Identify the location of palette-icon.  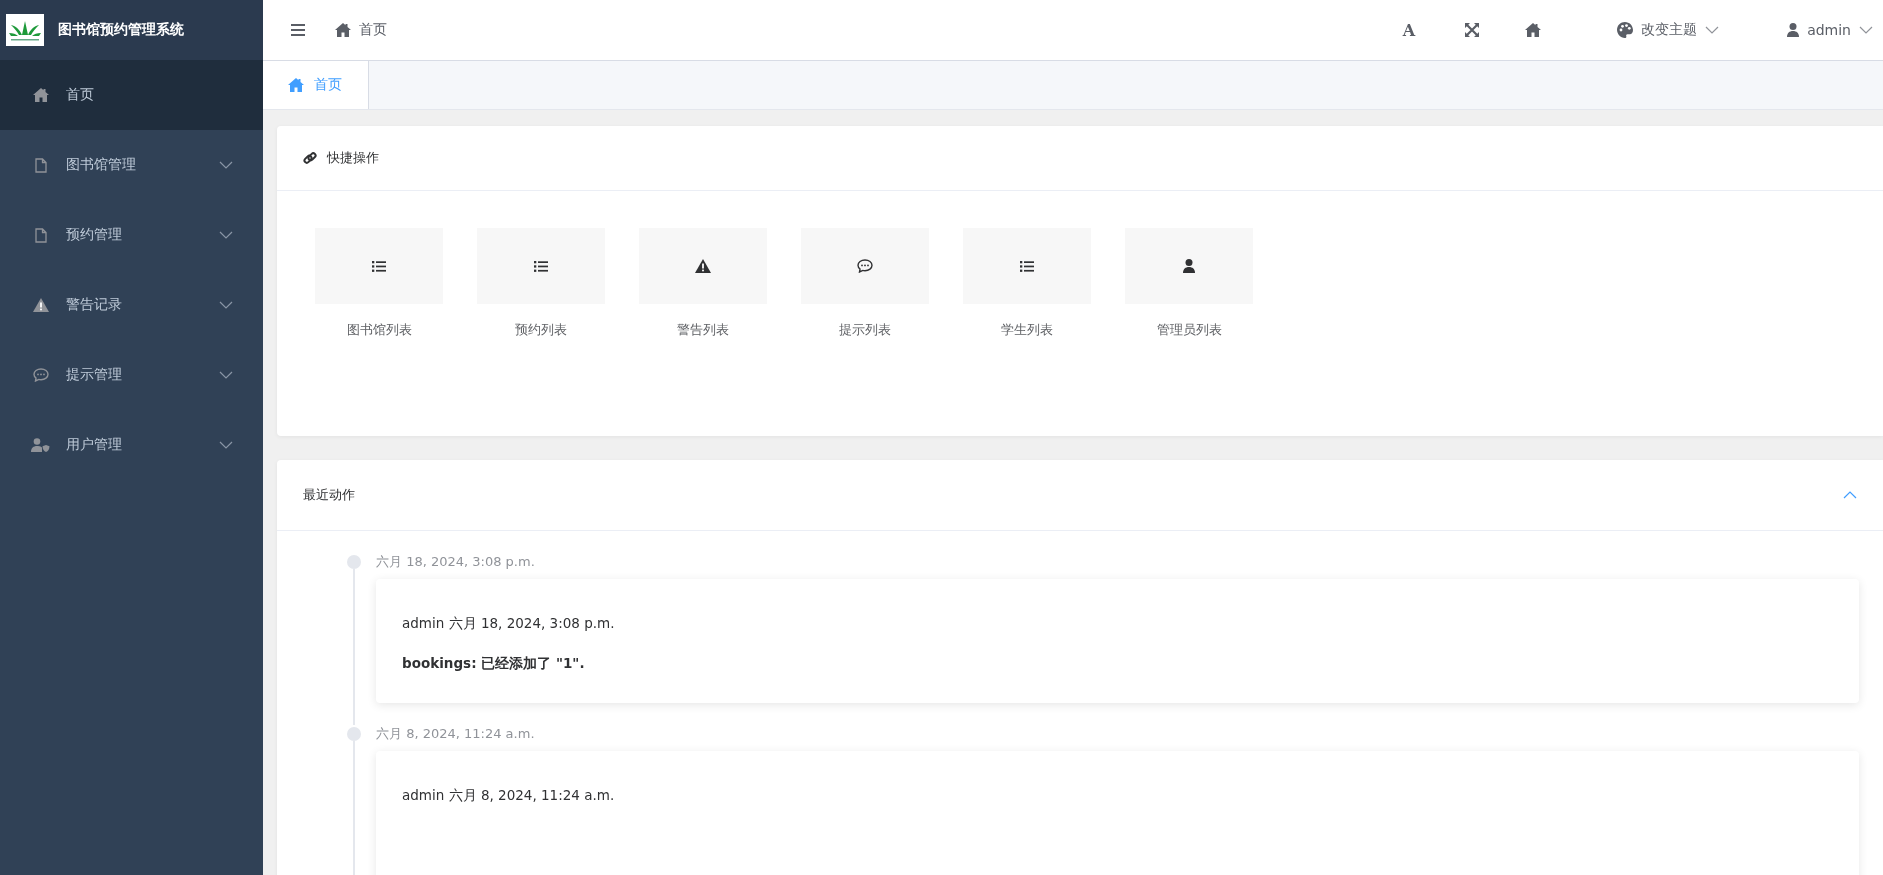
(1625, 30).